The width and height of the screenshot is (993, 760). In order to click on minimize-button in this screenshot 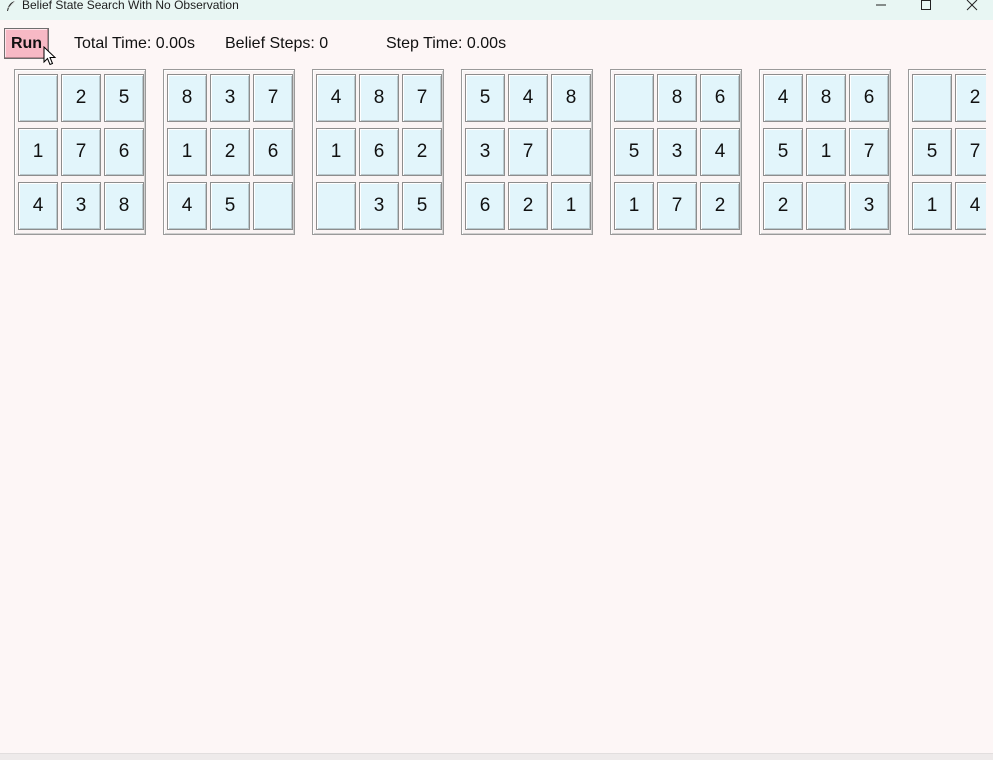, I will do `click(881, 7)`.